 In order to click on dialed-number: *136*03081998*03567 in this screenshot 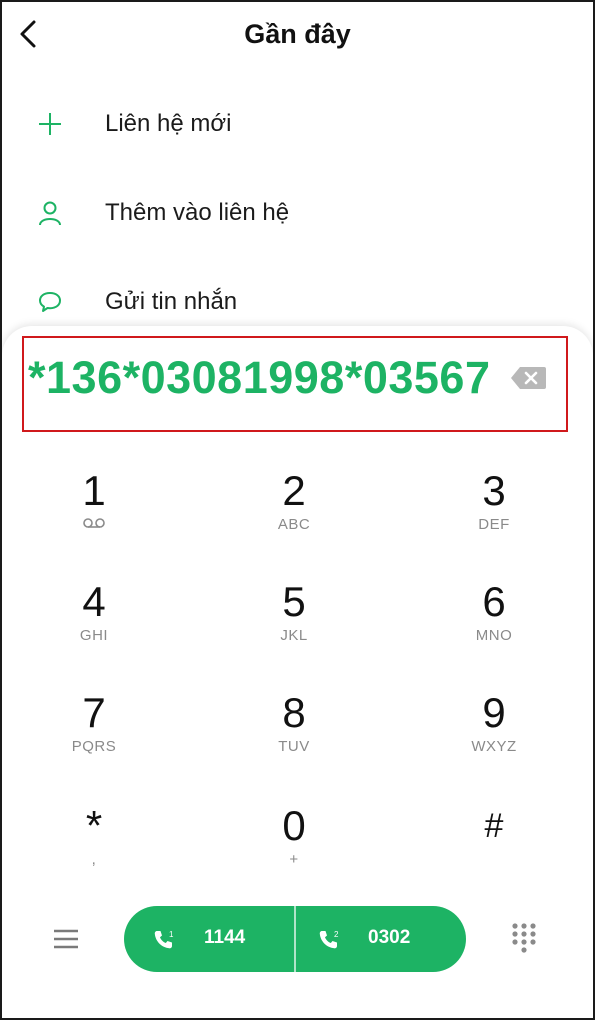, I will do `click(263, 378)`.